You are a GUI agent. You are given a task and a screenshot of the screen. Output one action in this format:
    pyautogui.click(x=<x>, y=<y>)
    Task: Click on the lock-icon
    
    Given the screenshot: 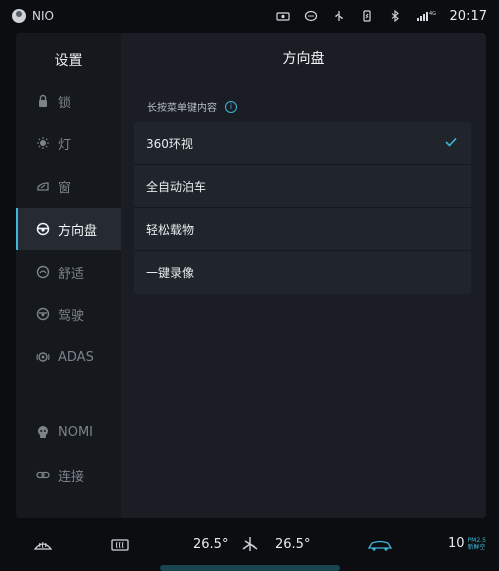 What is the action you would take?
    pyautogui.click(x=43, y=100)
    